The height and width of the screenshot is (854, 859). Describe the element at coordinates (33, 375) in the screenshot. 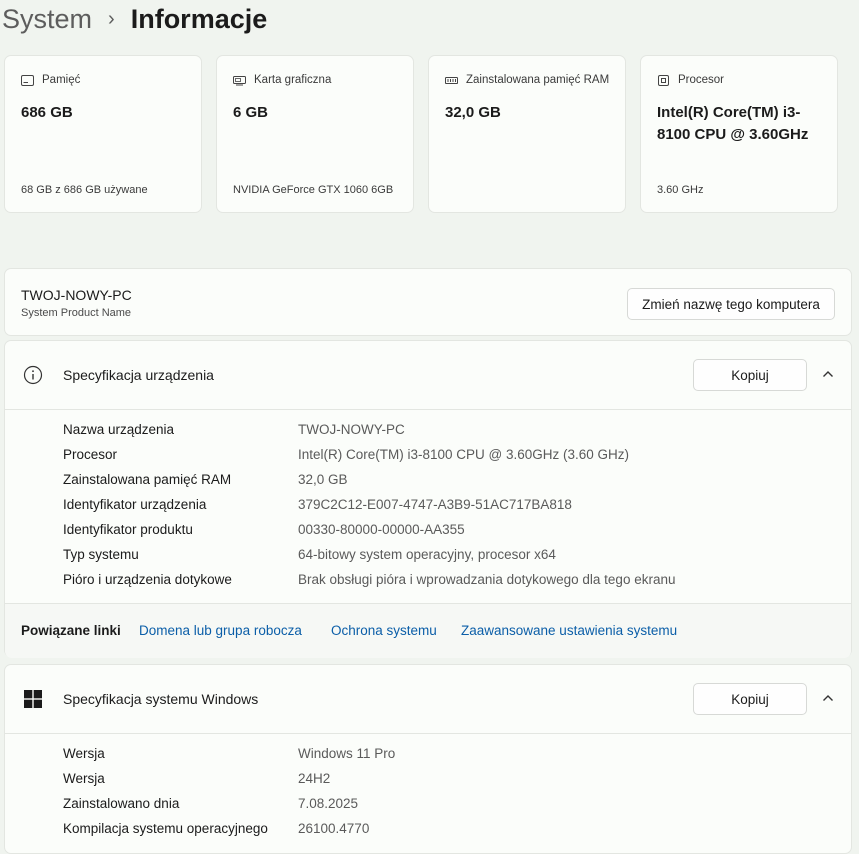

I see `info-icon` at that location.